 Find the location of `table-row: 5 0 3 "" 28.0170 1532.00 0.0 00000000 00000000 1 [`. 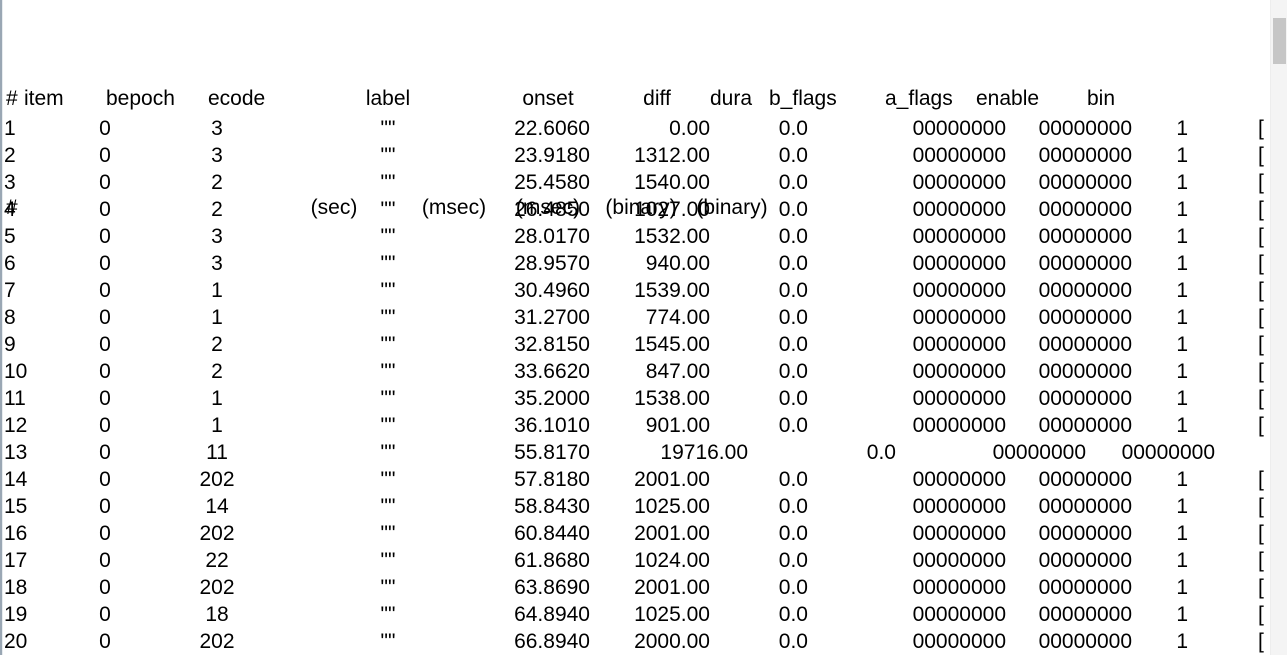

table-row: 5 0 3 "" 28.0170 1532.00 0.0 00000000 00000000 1 [ is located at coordinates (635, 236).